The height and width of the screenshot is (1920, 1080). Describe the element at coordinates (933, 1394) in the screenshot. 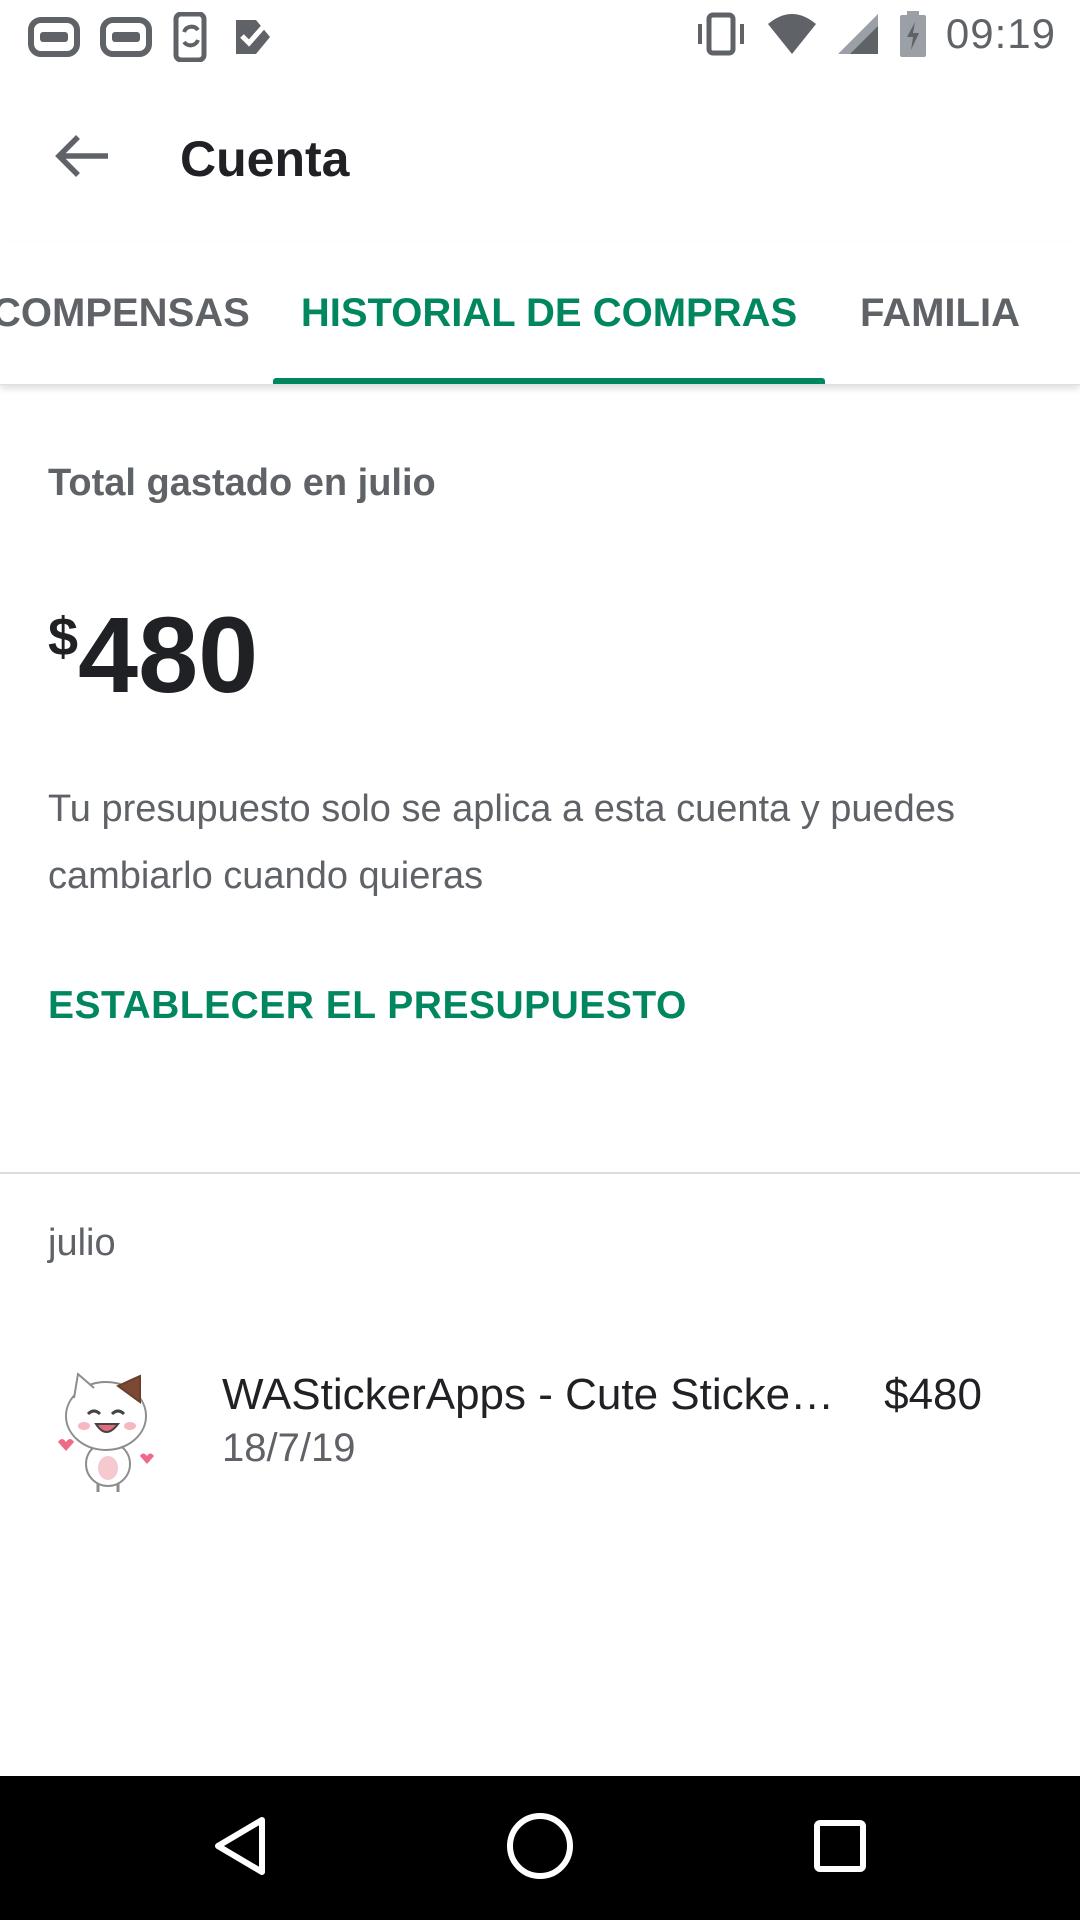

I see `purchase-price: $480` at that location.